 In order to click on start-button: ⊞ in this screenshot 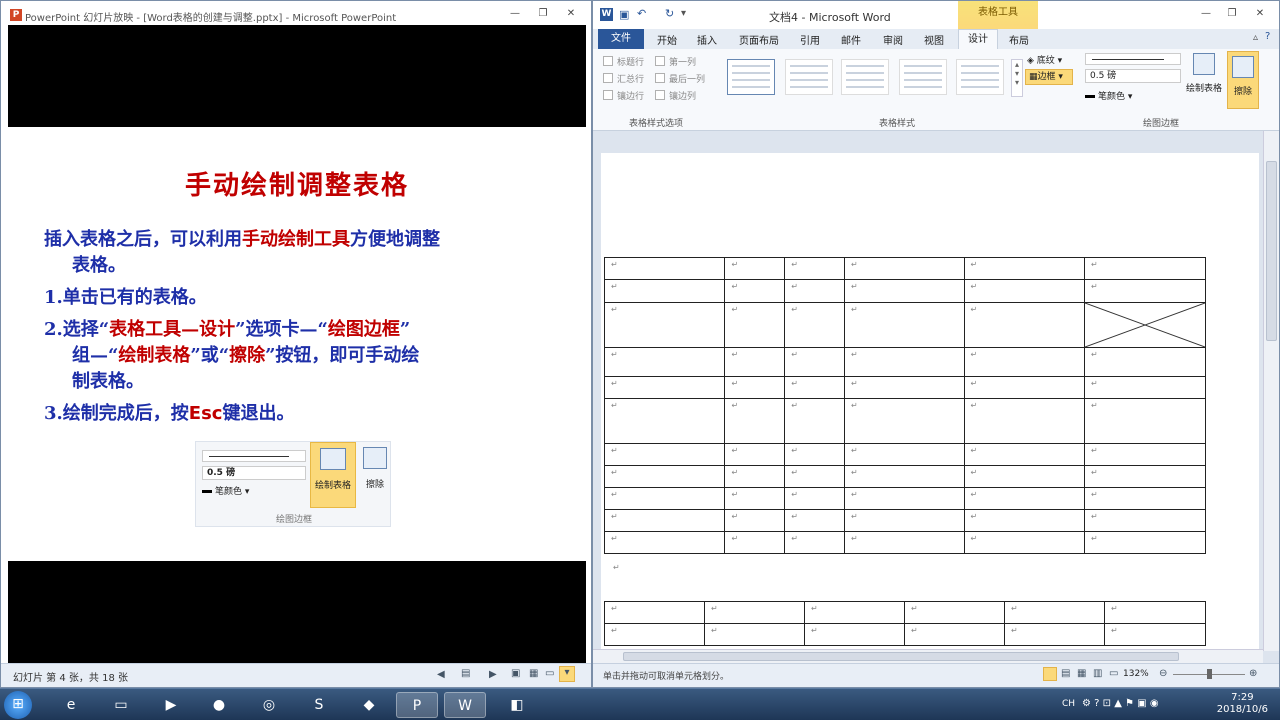, I will do `click(18, 705)`.